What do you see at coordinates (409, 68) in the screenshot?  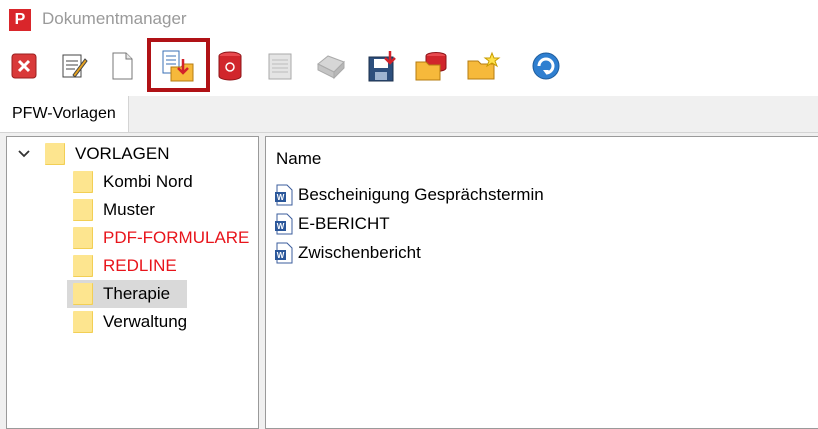 I see `toolbar` at bounding box center [409, 68].